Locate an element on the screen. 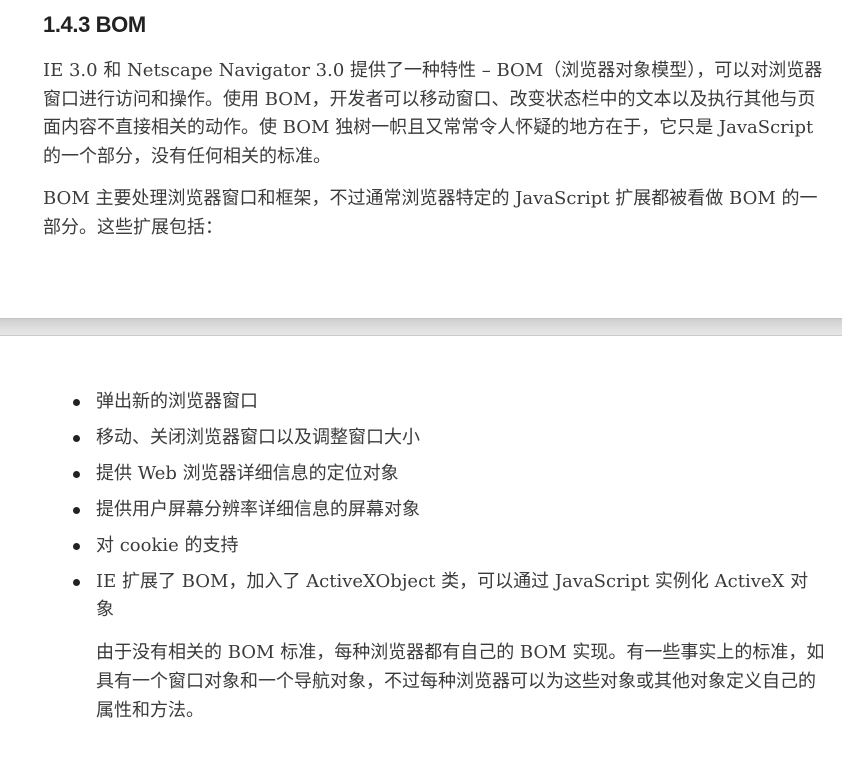 The height and width of the screenshot is (768, 842). list-item: 提供 Web 浏览器详细信息的定位对象 is located at coordinates (421, 474).